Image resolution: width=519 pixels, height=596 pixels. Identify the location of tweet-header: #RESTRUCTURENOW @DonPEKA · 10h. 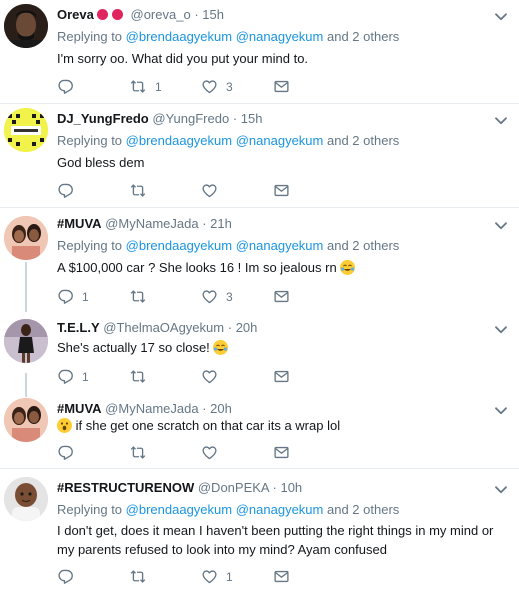
(179, 488).